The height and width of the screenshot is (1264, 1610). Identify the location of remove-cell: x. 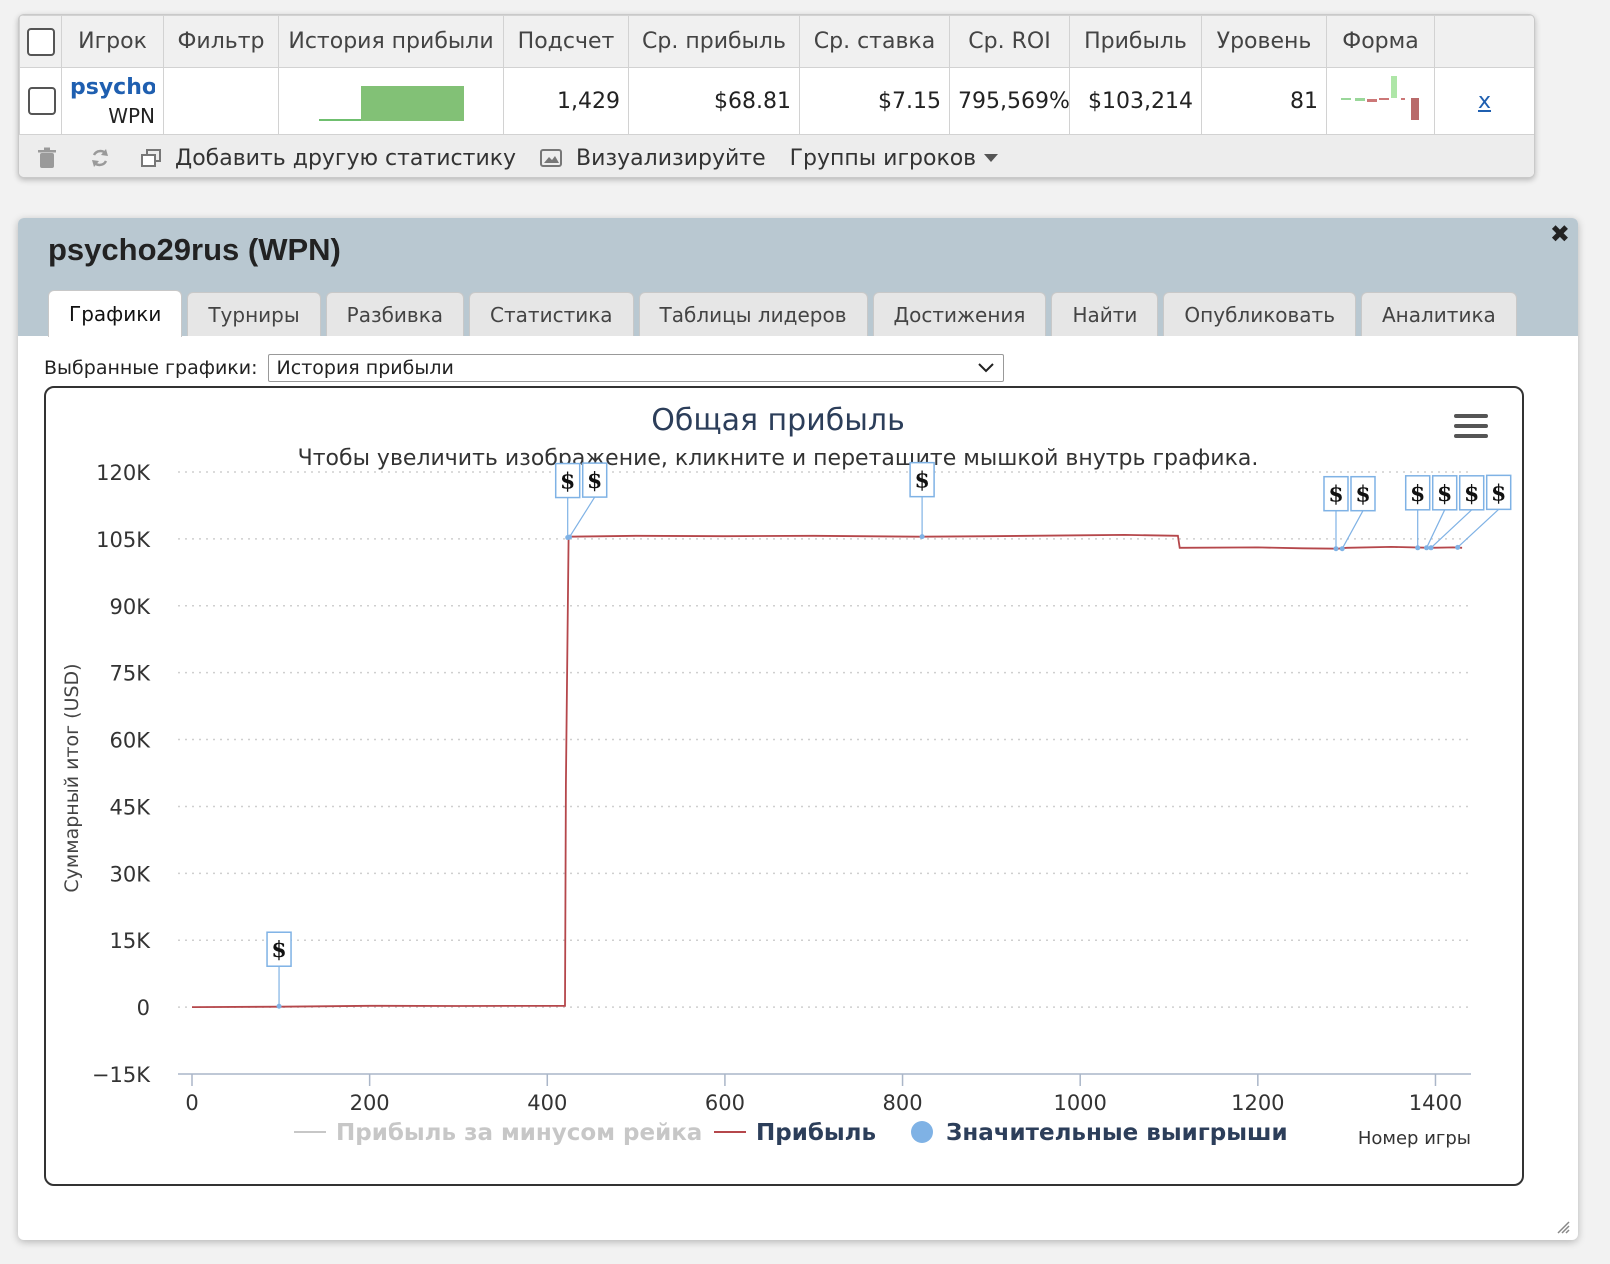
(1484, 101).